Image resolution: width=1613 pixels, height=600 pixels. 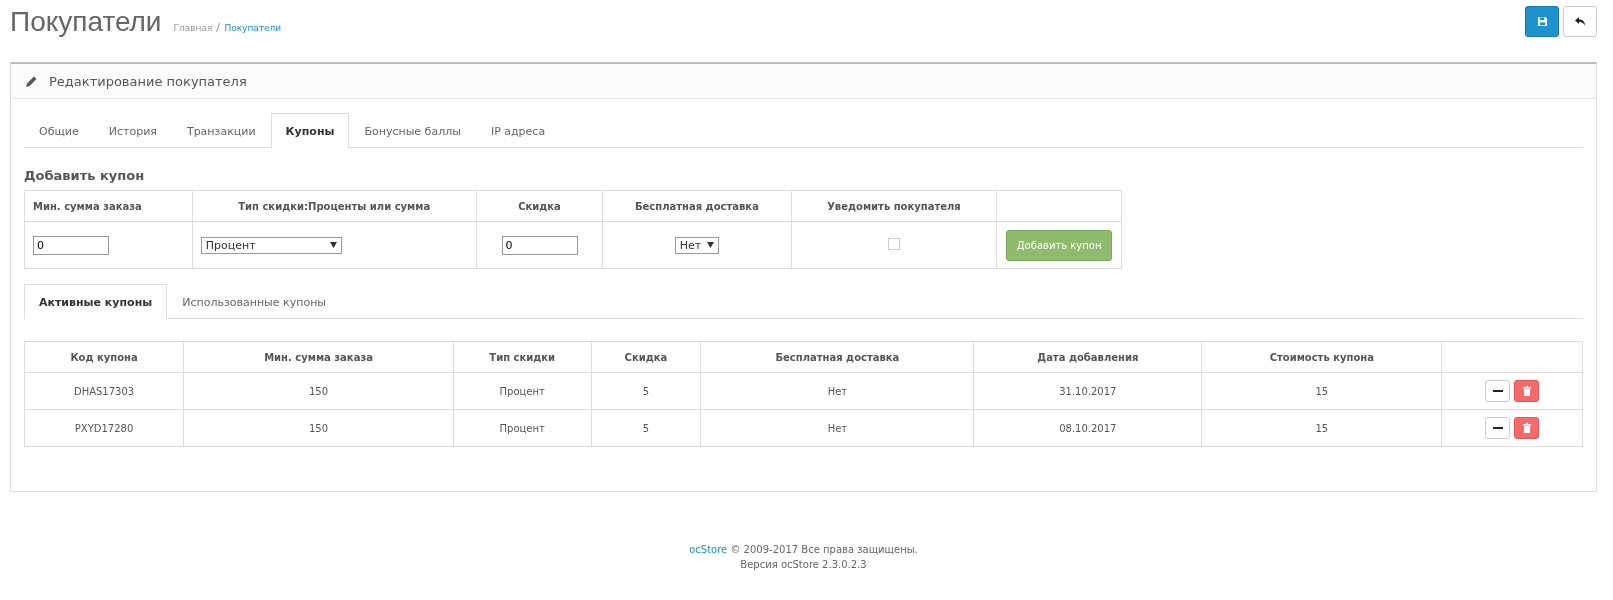 What do you see at coordinates (104, 357) in the screenshot?
I see `column-header: Код купона` at bounding box center [104, 357].